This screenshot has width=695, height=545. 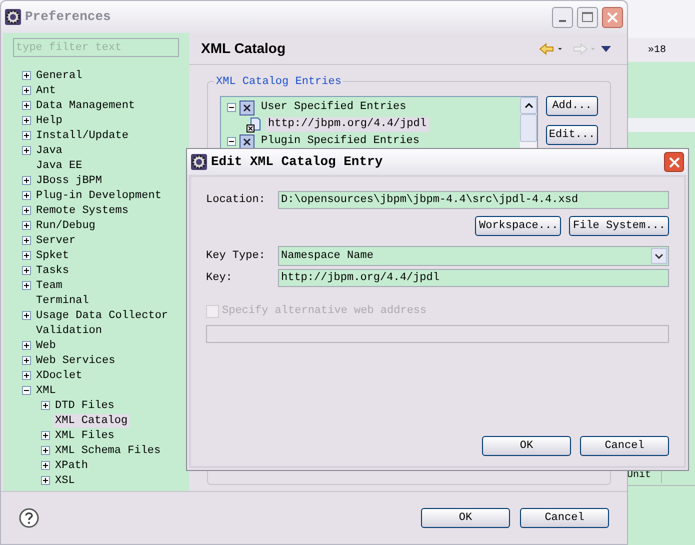 What do you see at coordinates (49, 151) in the screenshot?
I see `tree-item: Java` at bounding box center [49, 151].